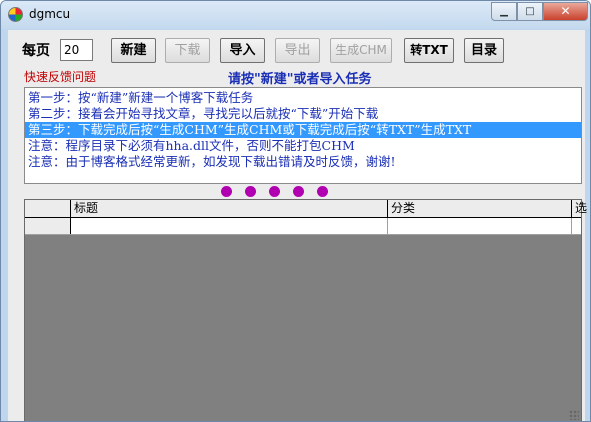  I want to click on grid-header: 标题 分类 选, so click(306, 209).